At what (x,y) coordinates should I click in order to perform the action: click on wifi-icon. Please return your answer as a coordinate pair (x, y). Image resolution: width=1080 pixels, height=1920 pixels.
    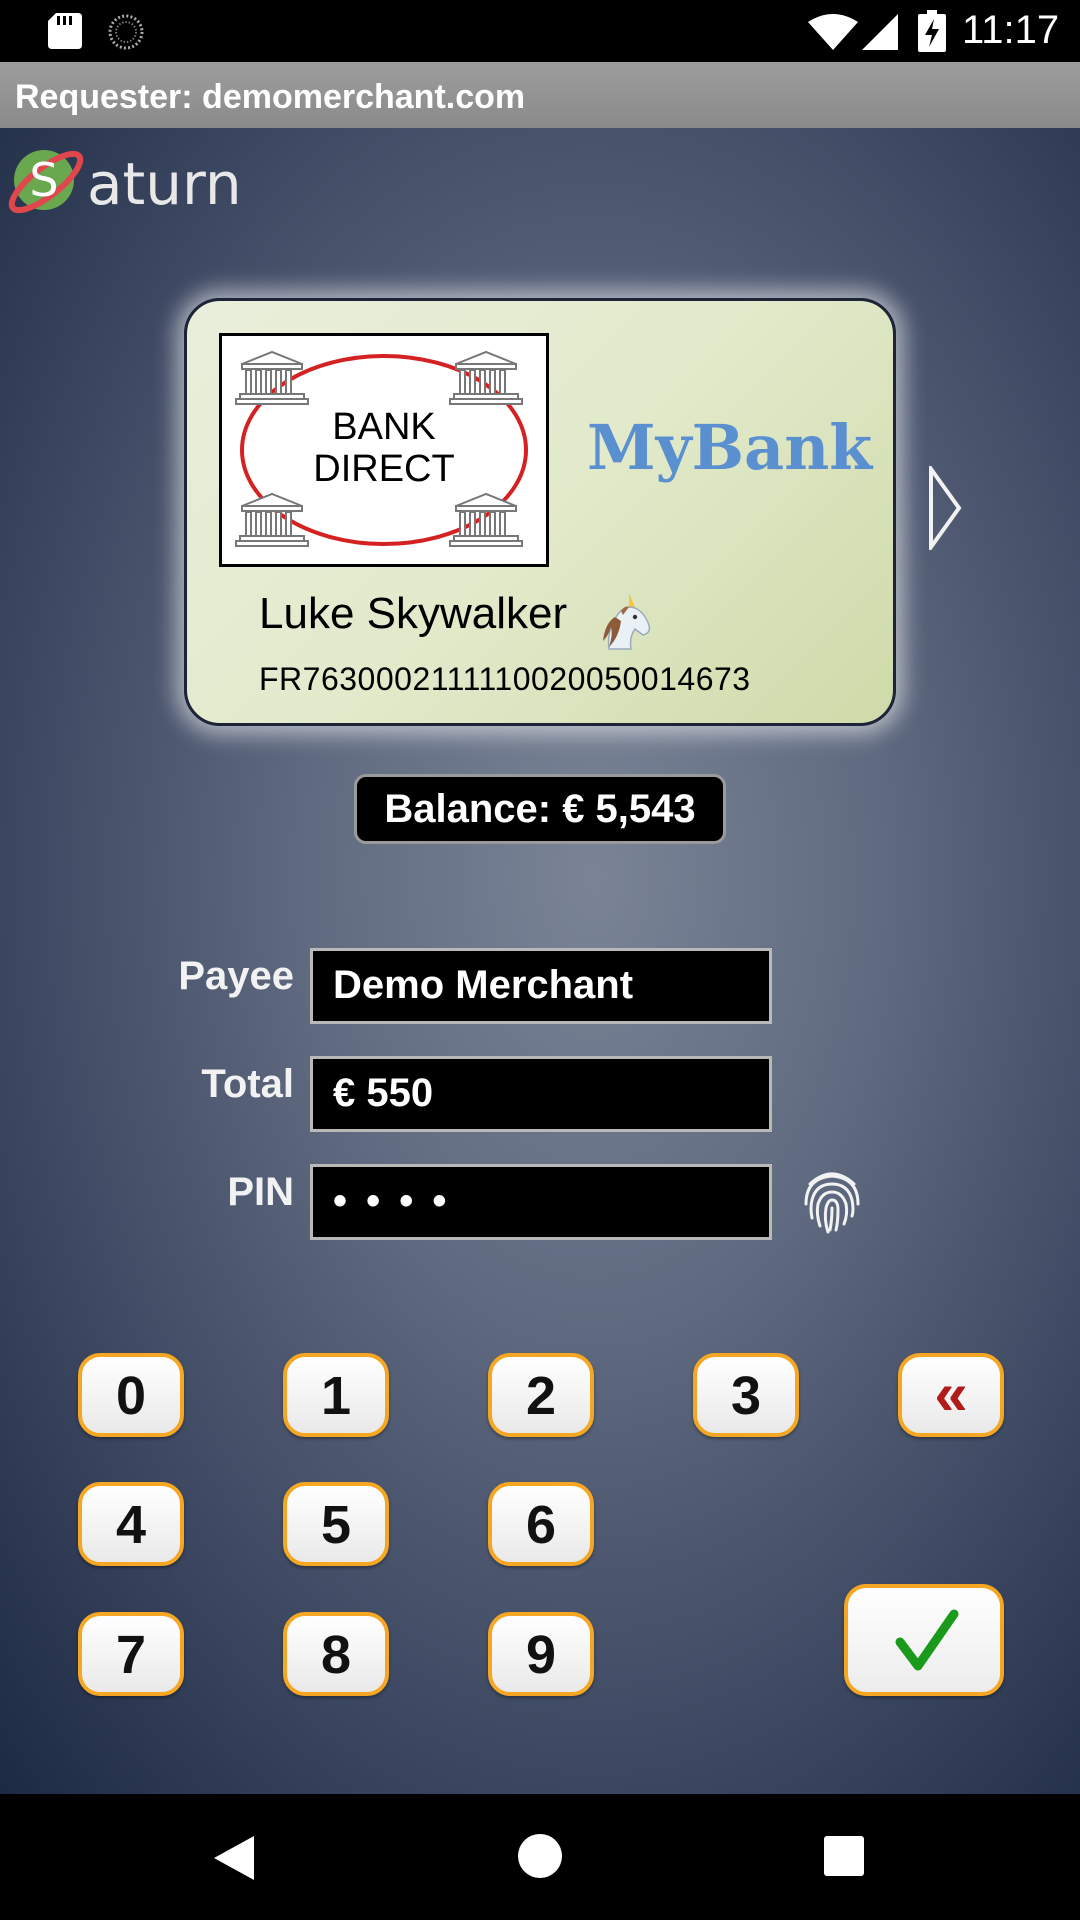
    Looking at the image, I should click on (833, 32).